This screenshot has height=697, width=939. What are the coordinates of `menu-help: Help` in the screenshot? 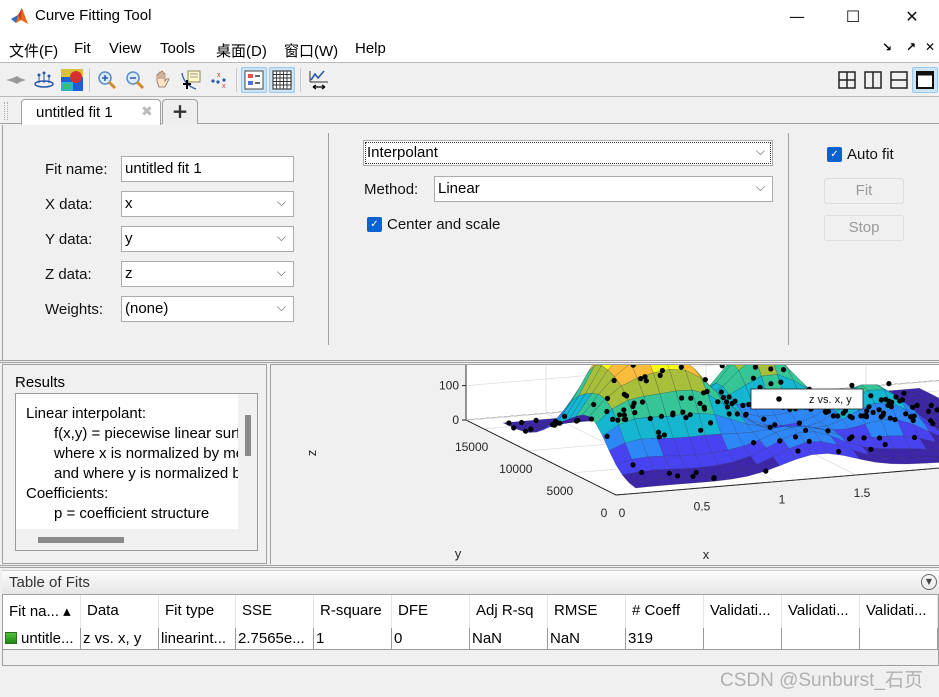 It's located at (370, 48).